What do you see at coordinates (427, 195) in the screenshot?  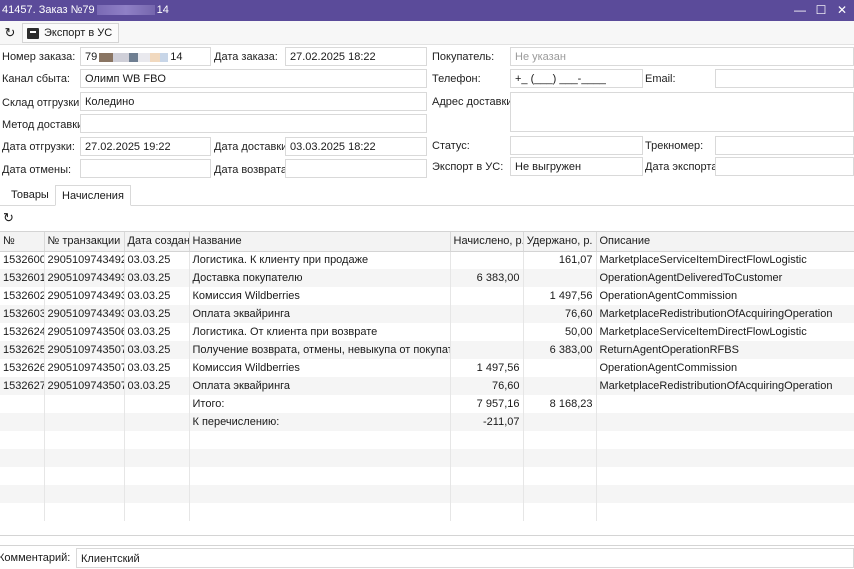 I see `tab-strip: Товары Начисления` at bounding box center [427, 195].